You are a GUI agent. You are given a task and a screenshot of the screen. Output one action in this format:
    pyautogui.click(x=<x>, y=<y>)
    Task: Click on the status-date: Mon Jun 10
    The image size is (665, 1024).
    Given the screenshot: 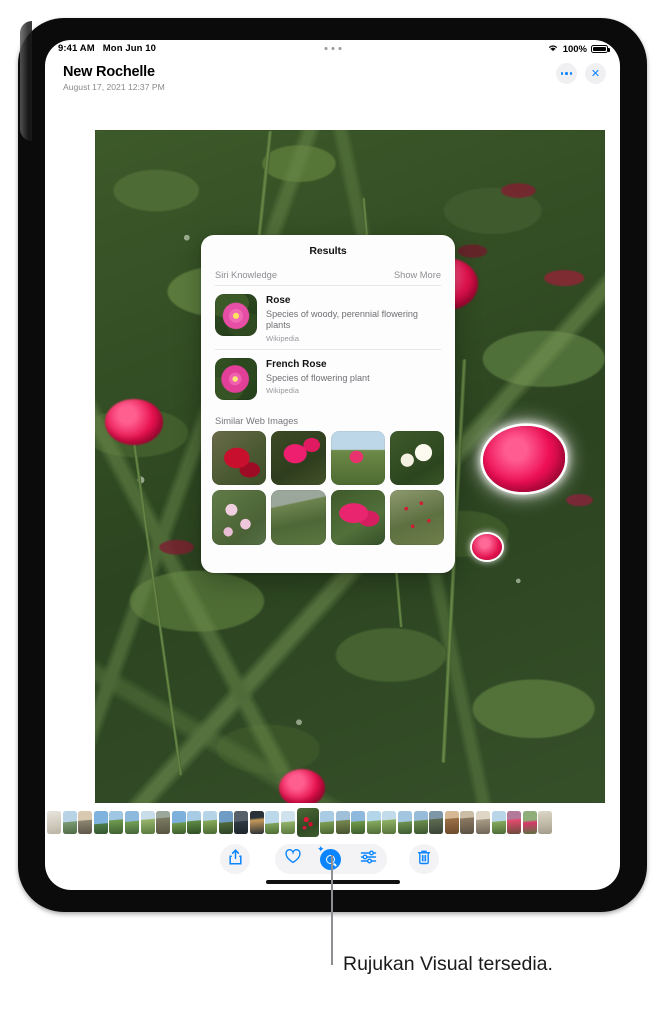 What is the action you would take?
    pyautogui.click(x=129, y=48)
    